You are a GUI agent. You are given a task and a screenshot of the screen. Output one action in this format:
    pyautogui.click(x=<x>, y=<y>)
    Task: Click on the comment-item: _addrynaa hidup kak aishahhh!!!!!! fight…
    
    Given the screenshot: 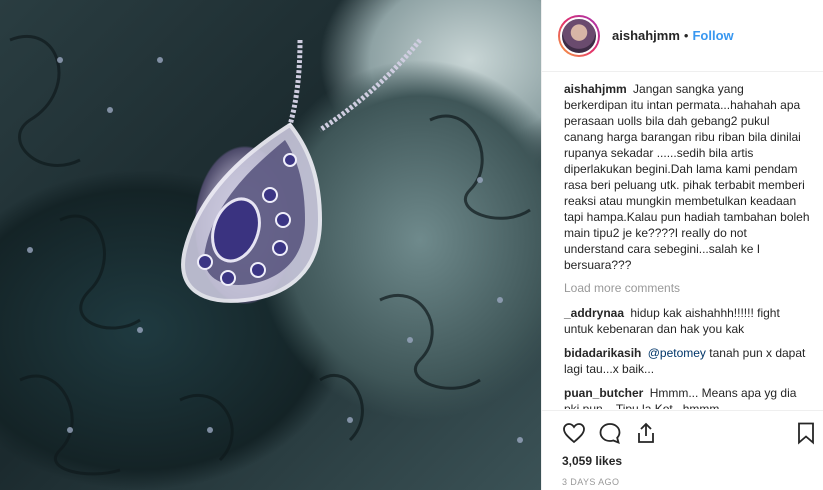 What is the action you would take?
    pyautogui.click(x=687, y=321)
    